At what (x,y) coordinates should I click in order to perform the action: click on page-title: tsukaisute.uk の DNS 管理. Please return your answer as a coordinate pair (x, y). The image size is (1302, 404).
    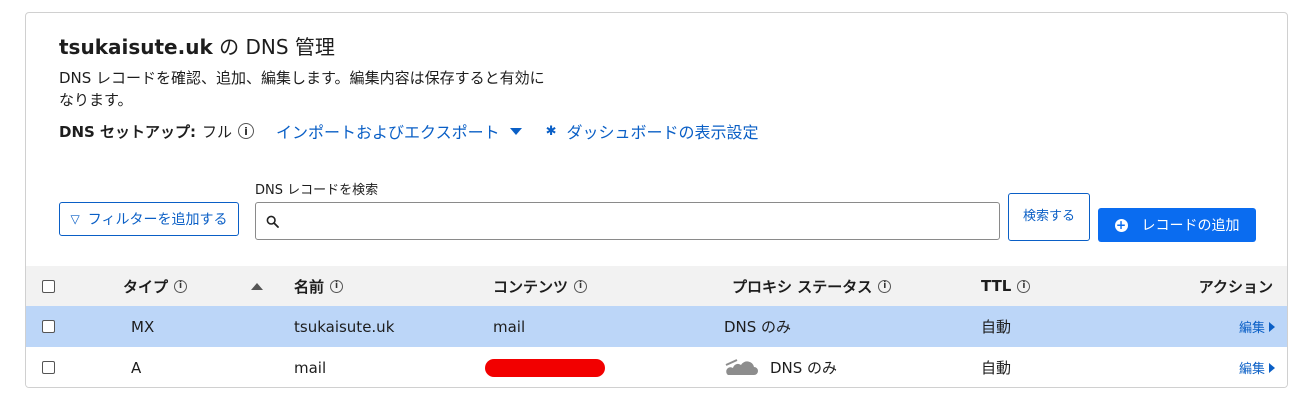
    Looking at the image, I should click on (197, 45).